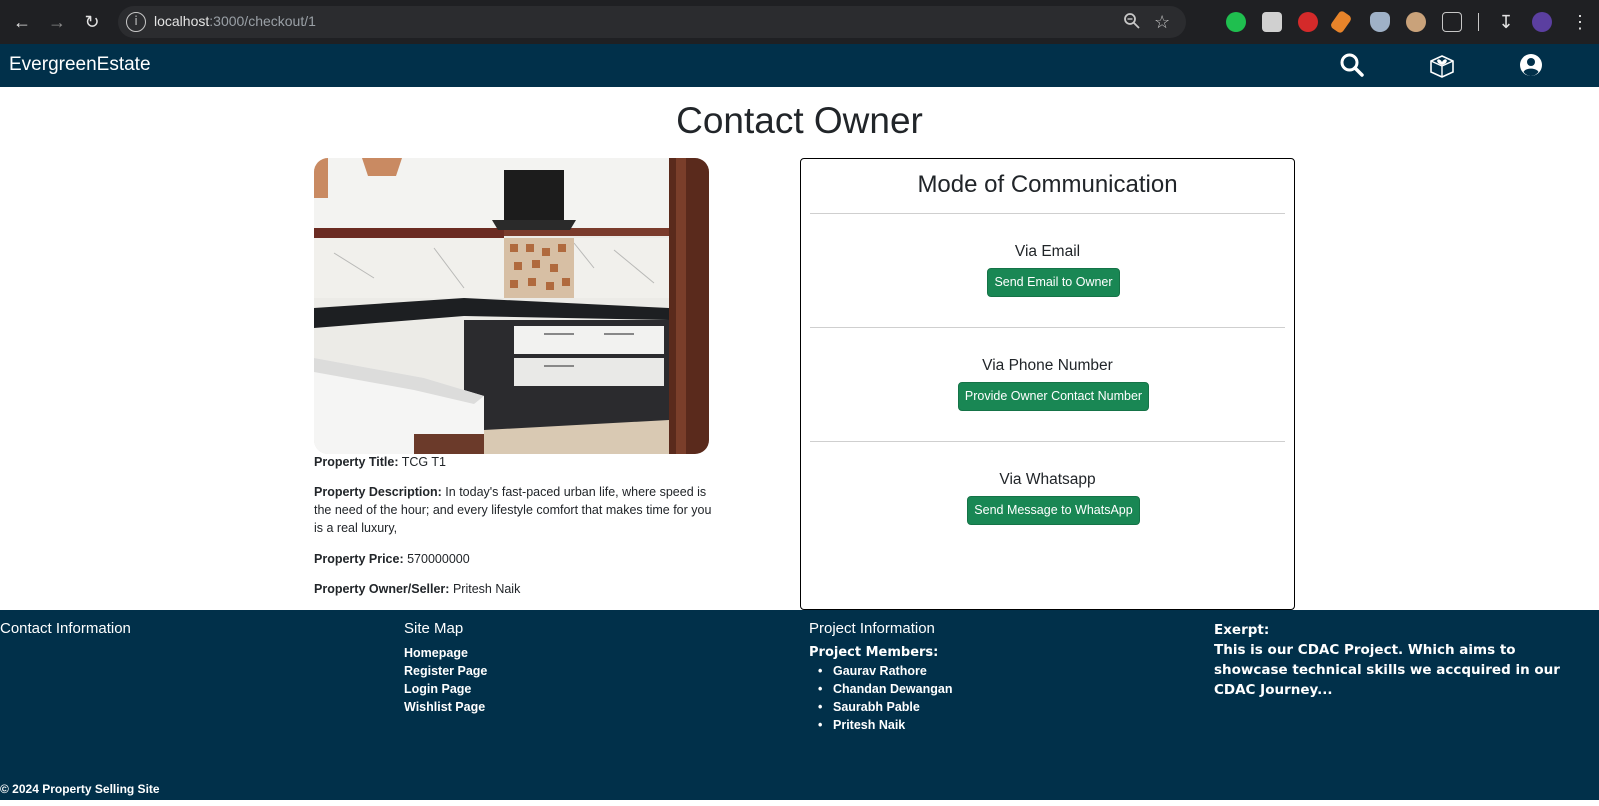 Image resolution: width=1599 pixels, height=806 pixels. What do you see at coordinates (1047, 479) in the screenshot?
I see `via-whatsapp-label: Via Whatsapp` at bounding box center [1047, 479].